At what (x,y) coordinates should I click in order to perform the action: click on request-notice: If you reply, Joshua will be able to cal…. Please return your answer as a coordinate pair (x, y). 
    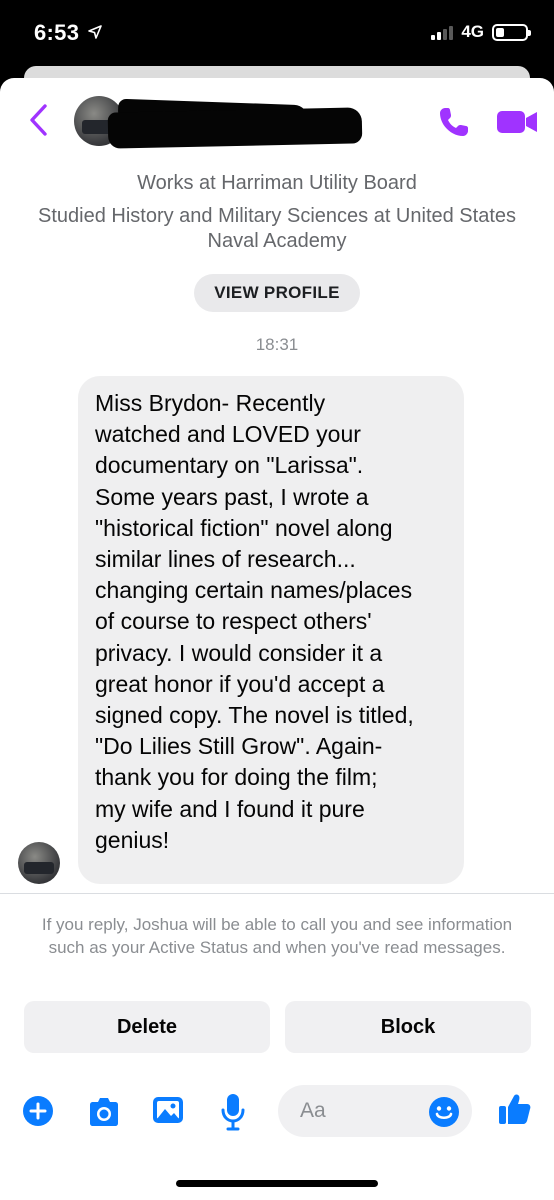
    Looking at the image, I should click on (277, 936).